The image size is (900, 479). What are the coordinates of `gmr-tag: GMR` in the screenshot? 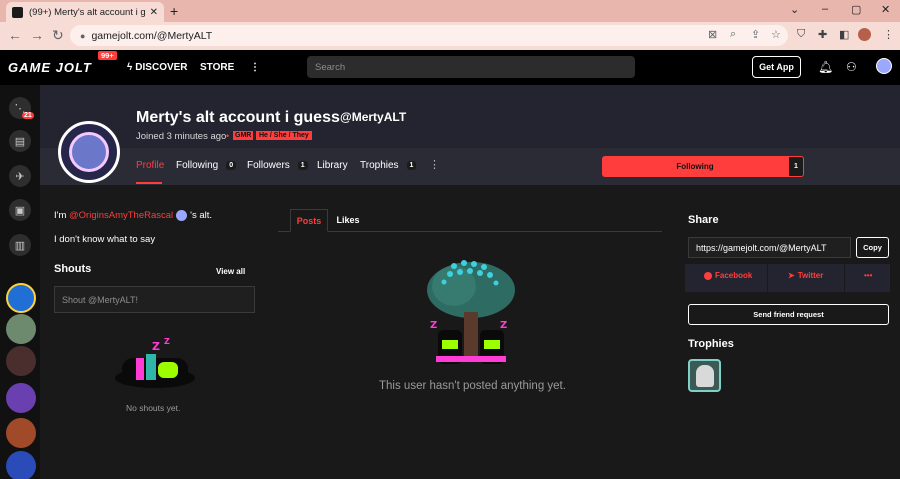 It's located at (243, 135).